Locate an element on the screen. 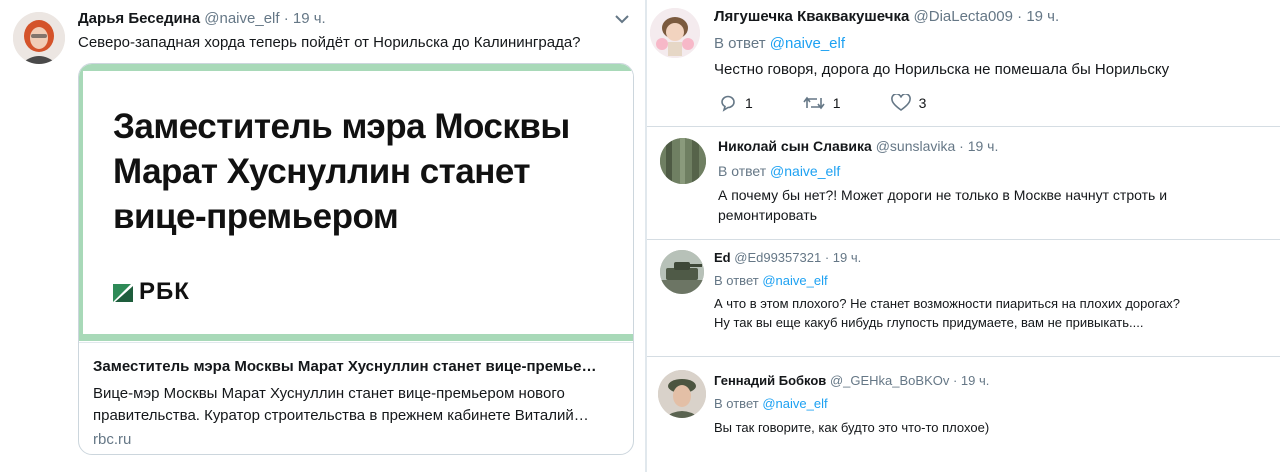 The width and height of the screenshot is (1280, 472). author-name: Геннадий Бобков is located at coordinates (770, 380).